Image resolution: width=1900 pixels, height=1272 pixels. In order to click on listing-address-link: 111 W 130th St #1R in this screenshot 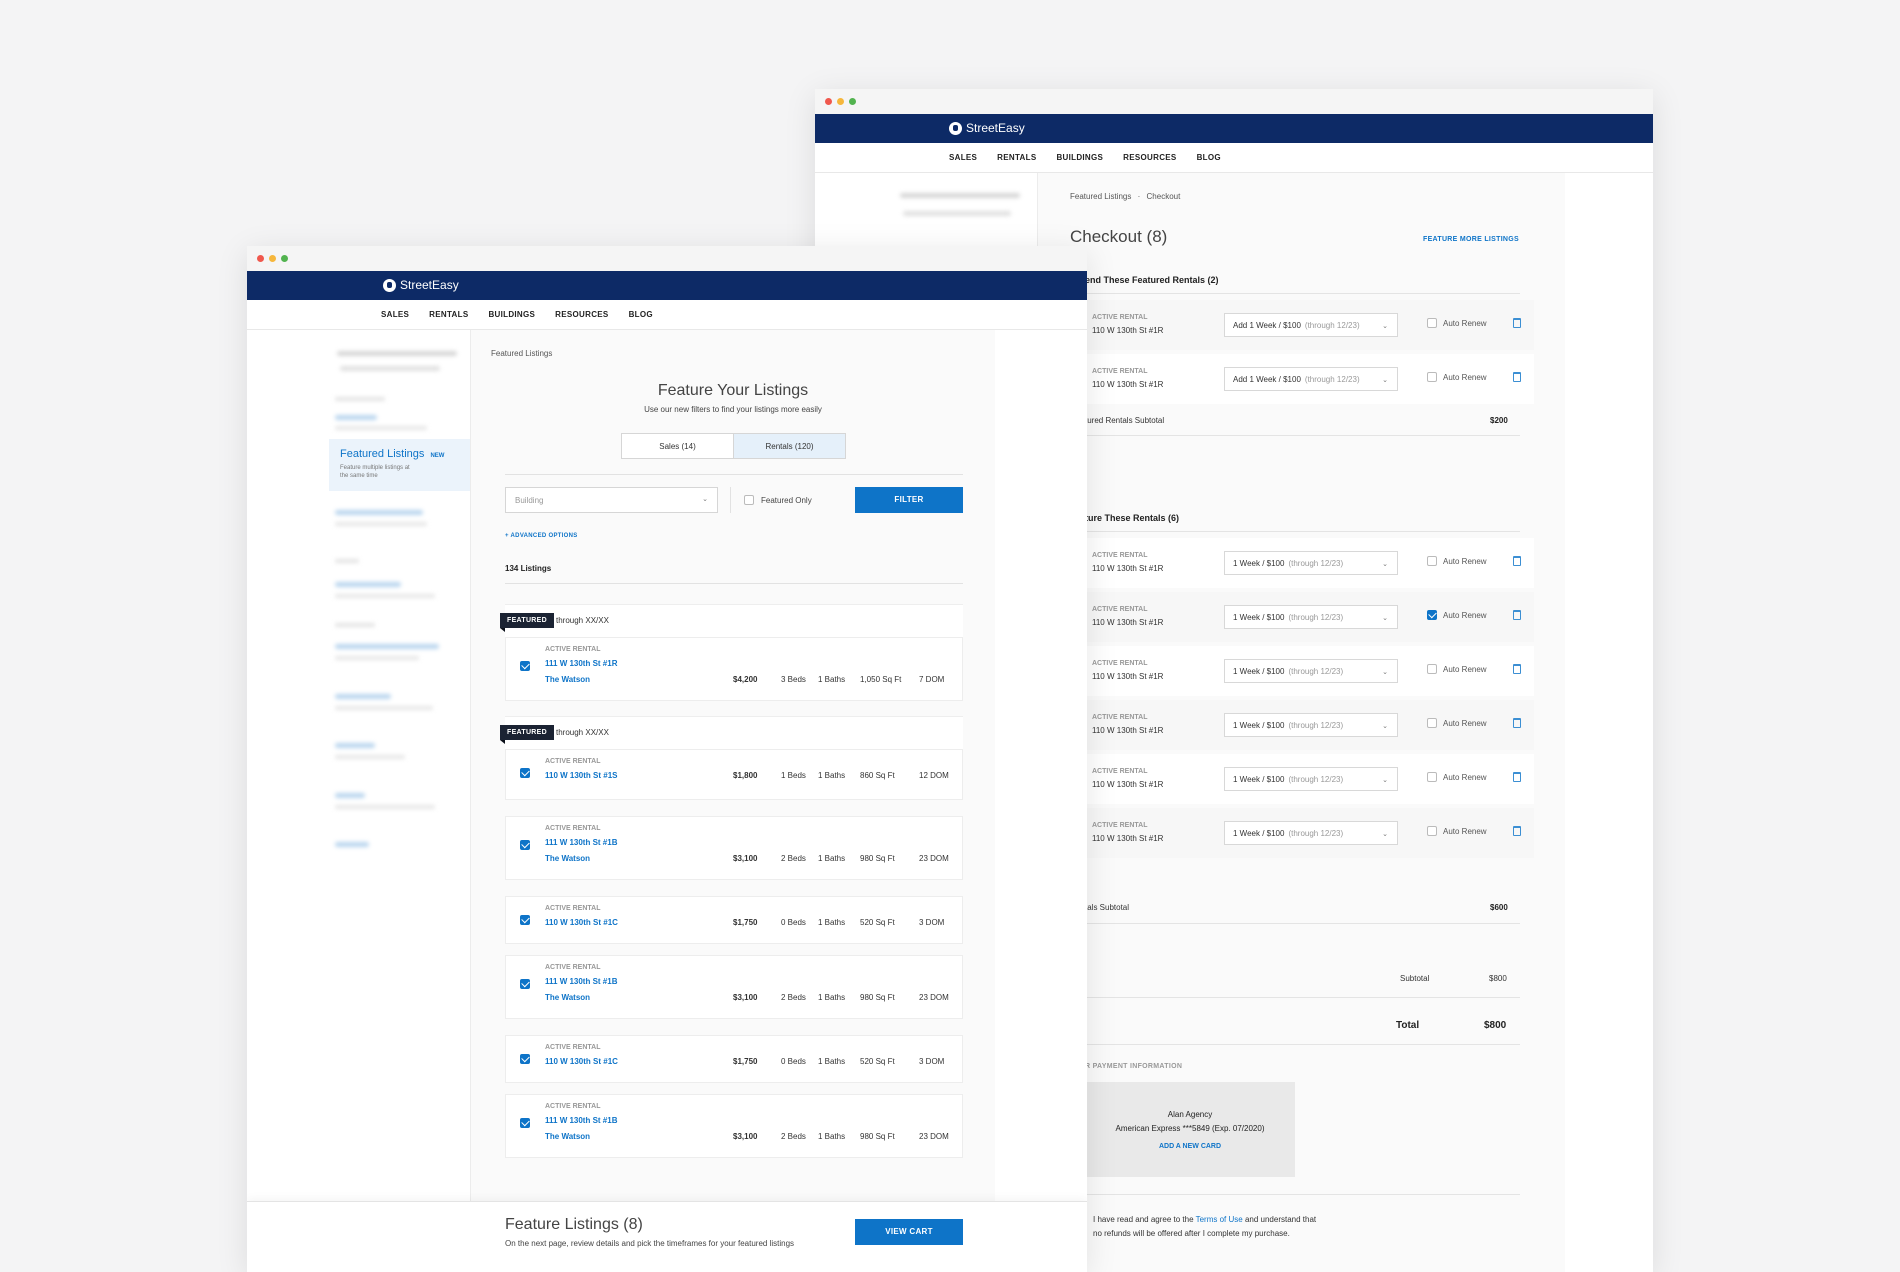, I will do `click(581, 663)`.